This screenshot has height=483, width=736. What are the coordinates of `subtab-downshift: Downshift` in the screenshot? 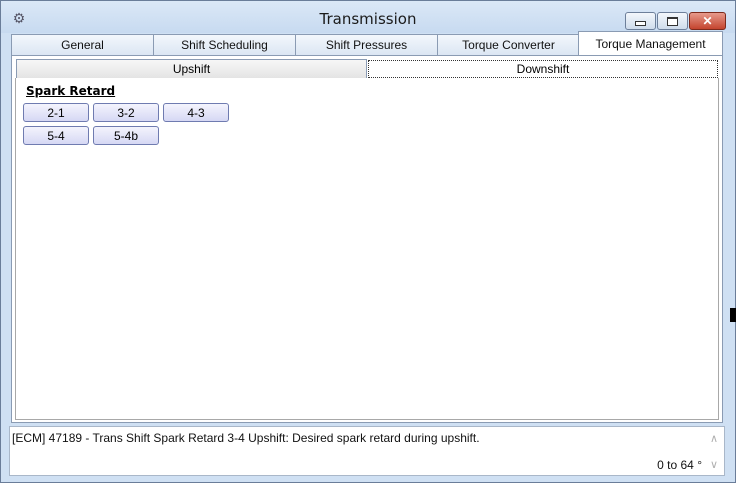 It's located at (543, 69).